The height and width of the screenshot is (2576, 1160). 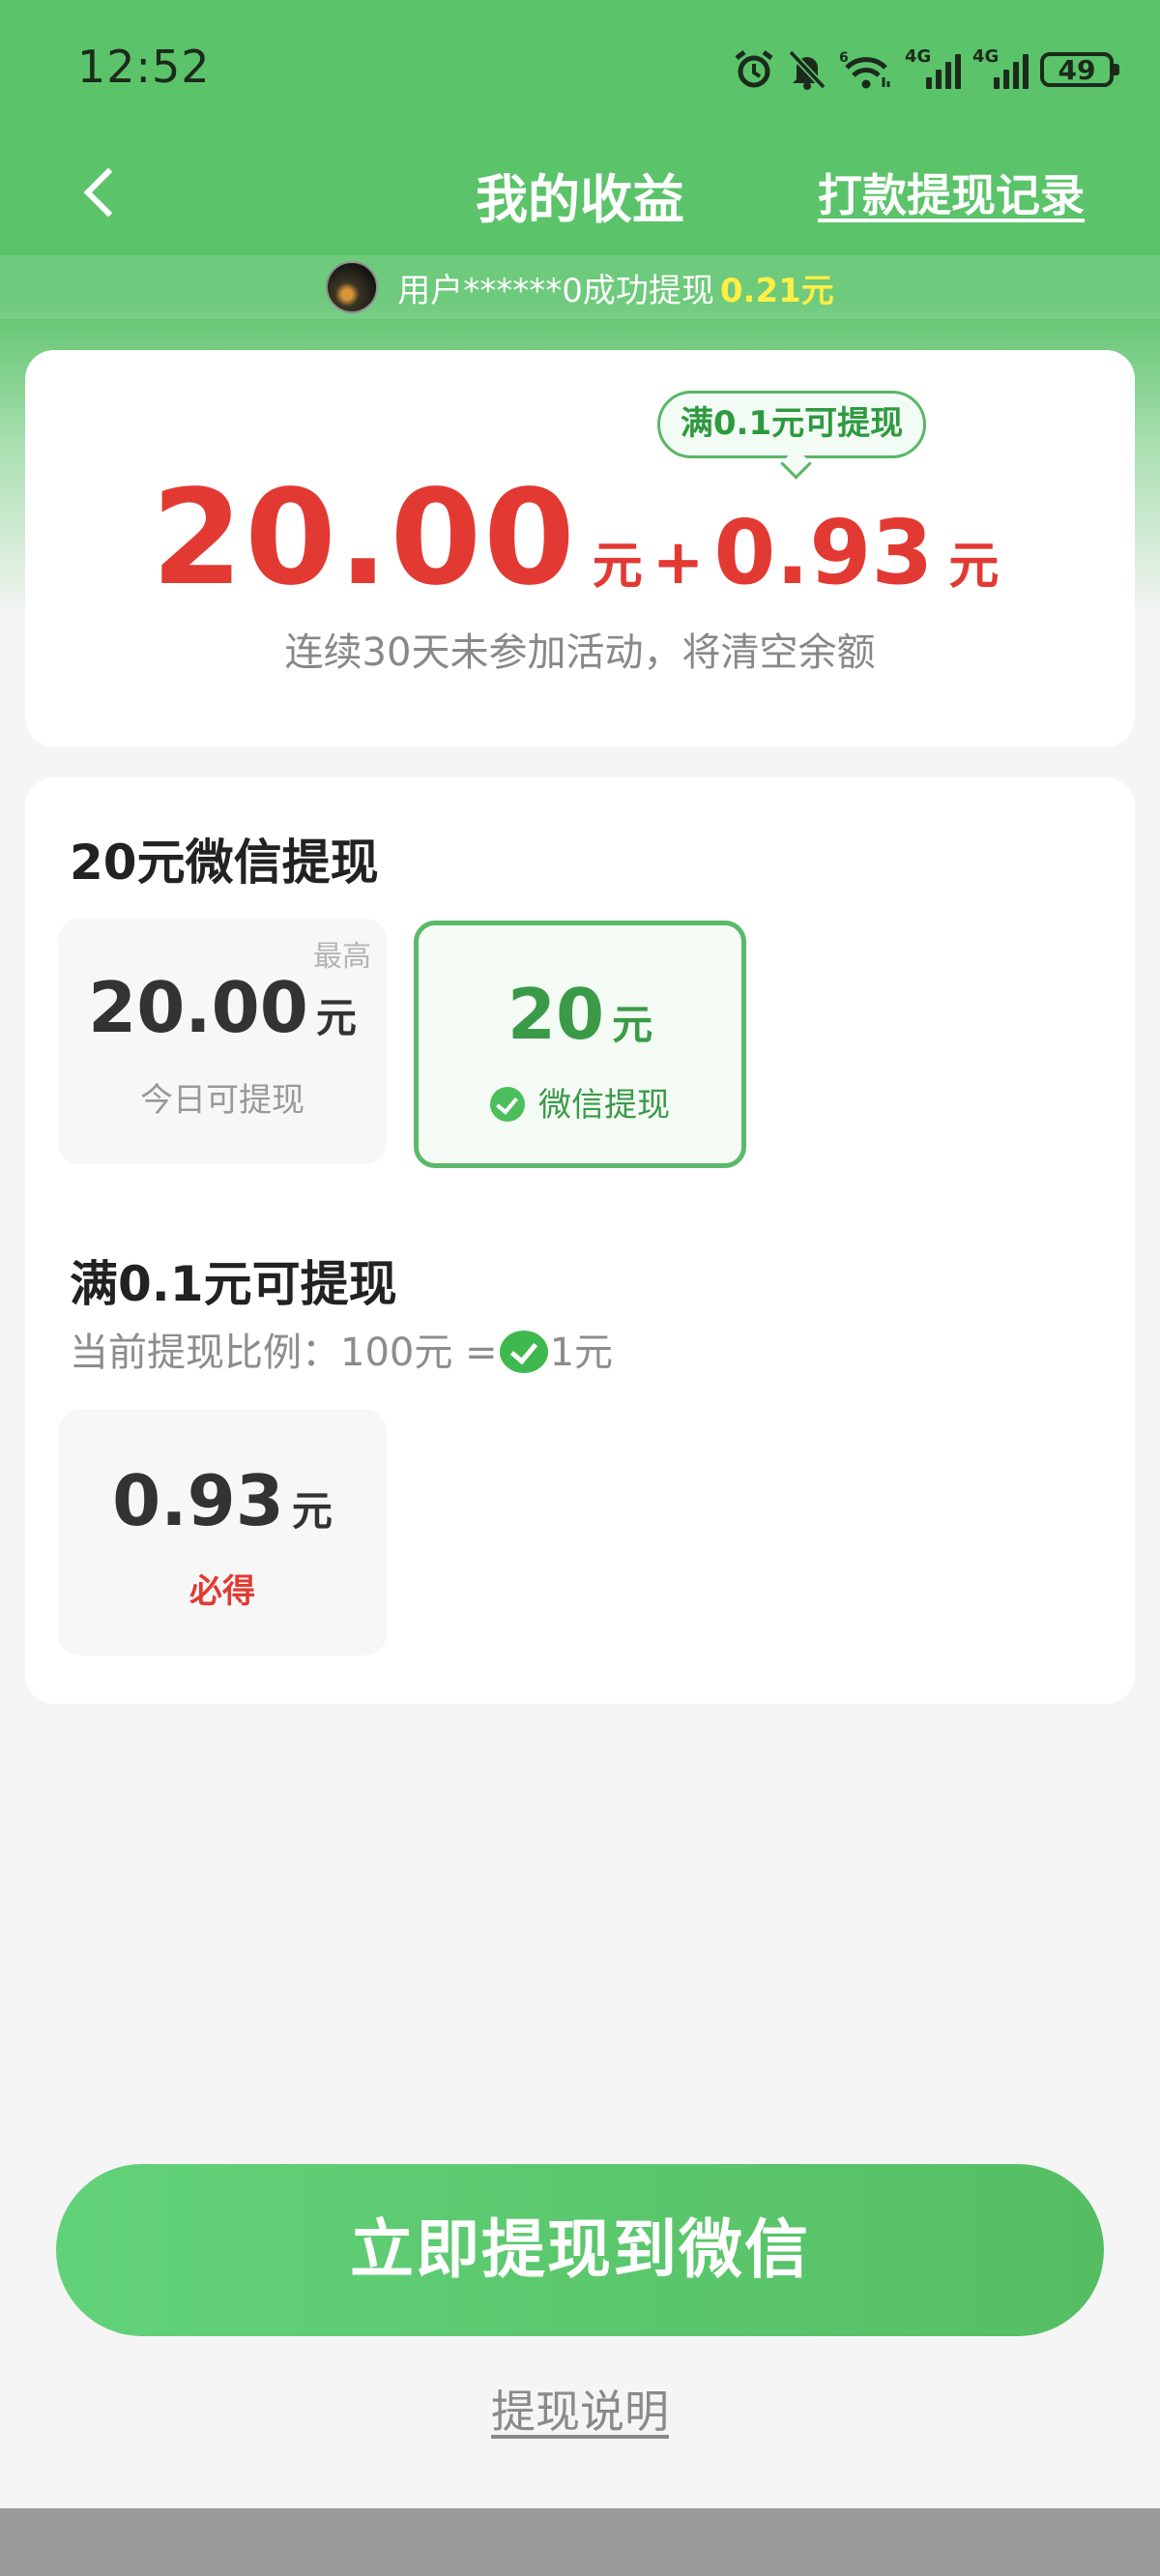 I want to click on today-withdraw-tile: 最高 20.00 元 今日可提现, so click(x=222, y=1041).